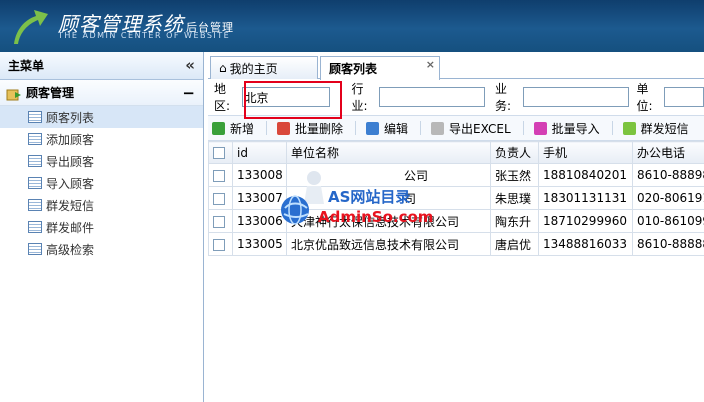 The image size is (704, 402). I want to click on cell-owner: 唐启优, so click(514, 244).